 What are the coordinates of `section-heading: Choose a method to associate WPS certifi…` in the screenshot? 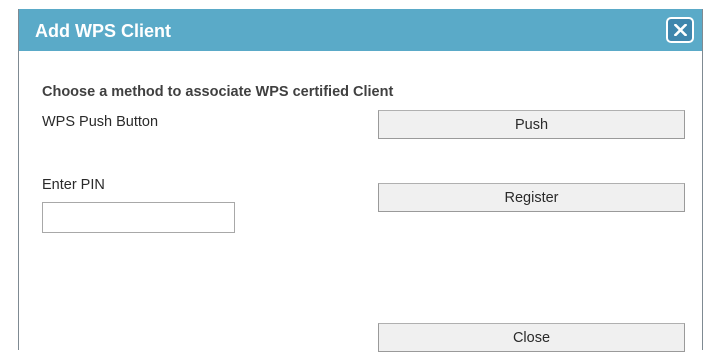 It's located at (218, 92).